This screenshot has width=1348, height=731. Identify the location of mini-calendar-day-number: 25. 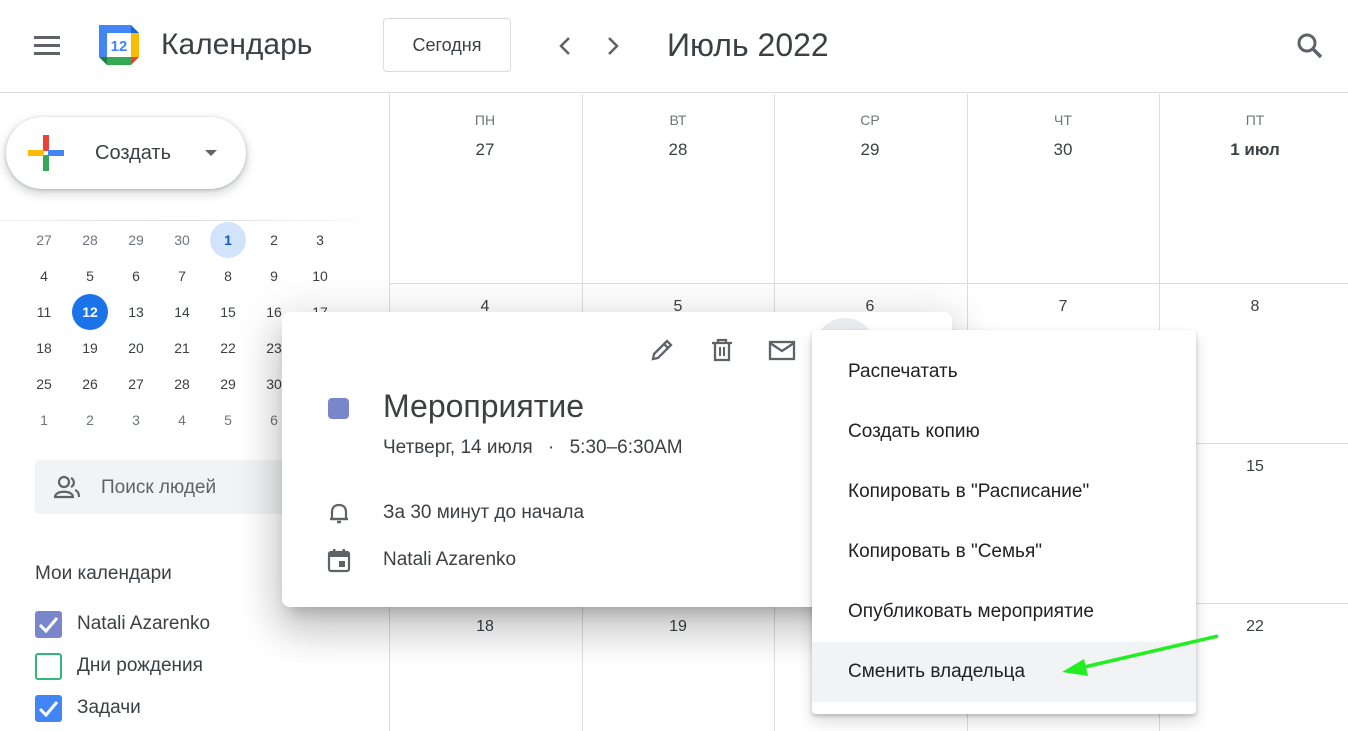
(44, 384).